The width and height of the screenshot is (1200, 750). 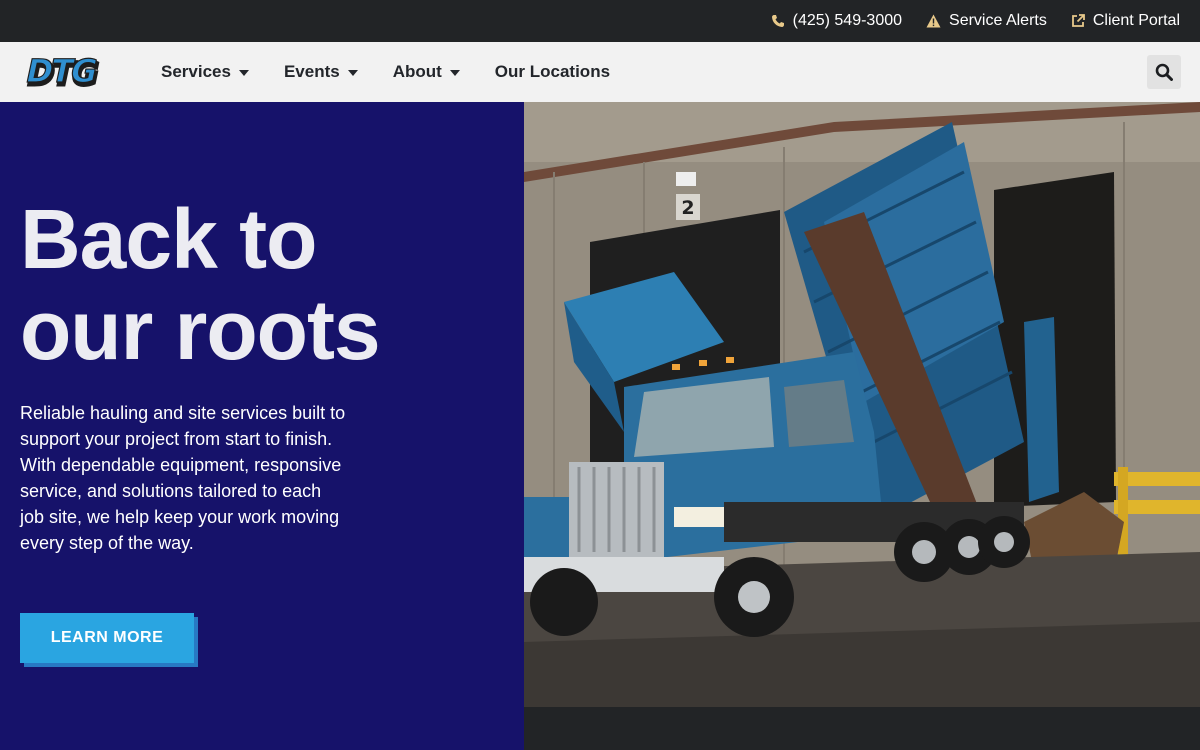 I want to click on search-button, so click(x=1164, y=72).